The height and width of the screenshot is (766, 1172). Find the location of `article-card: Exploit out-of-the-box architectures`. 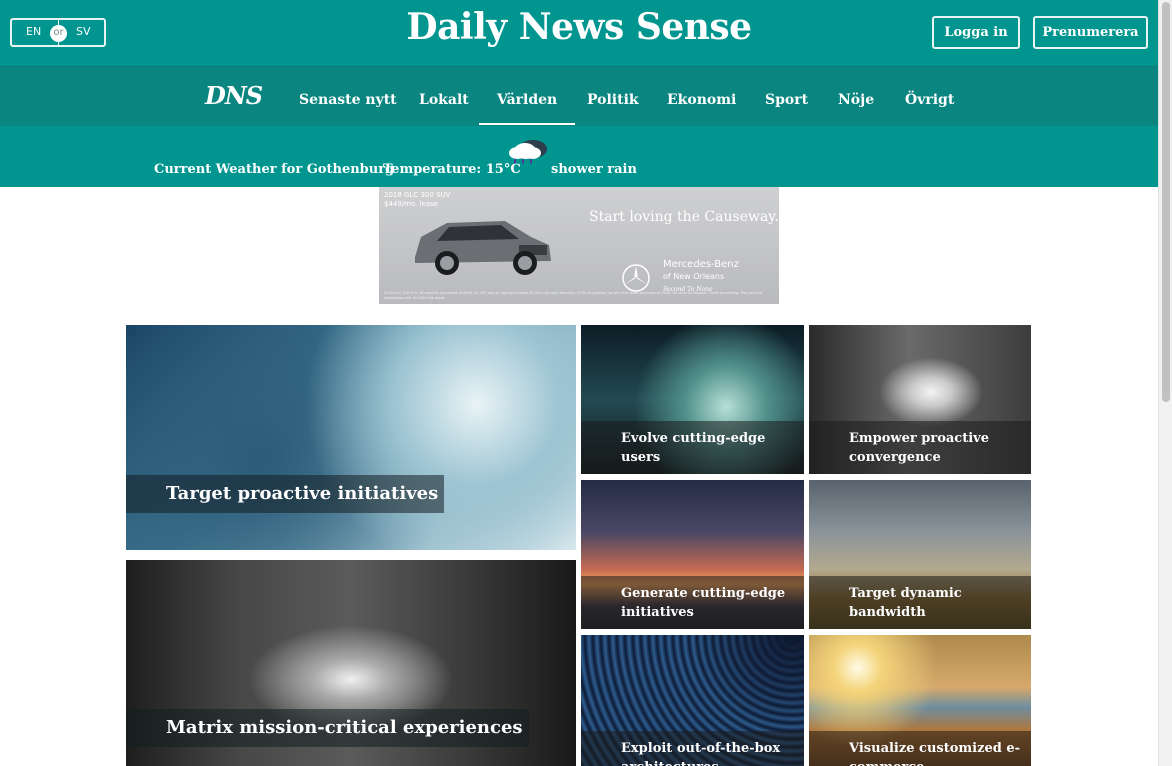

article-card: Exploit out-of-the-box architectures is located at coordinates (692, 700).